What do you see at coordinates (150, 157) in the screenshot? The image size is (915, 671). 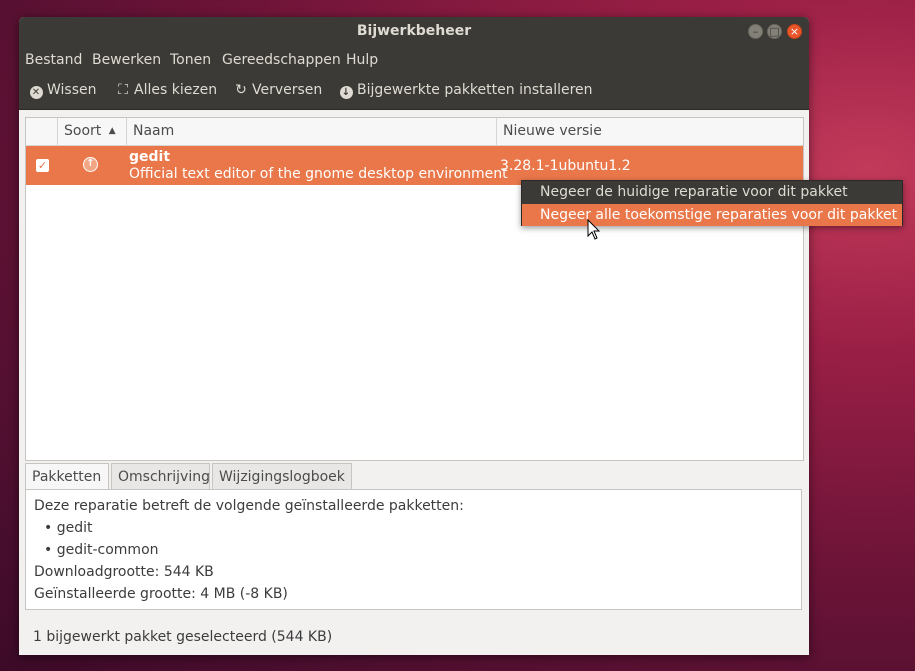 I see `package-name: gedit` at bounding box center [150, 157].